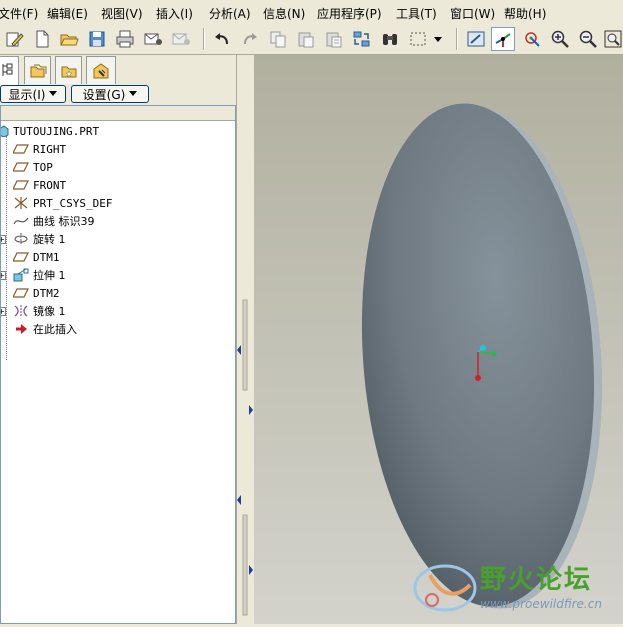 The image size is (623, 627). I want to click on zoom-out-icon, so click(588, 39).